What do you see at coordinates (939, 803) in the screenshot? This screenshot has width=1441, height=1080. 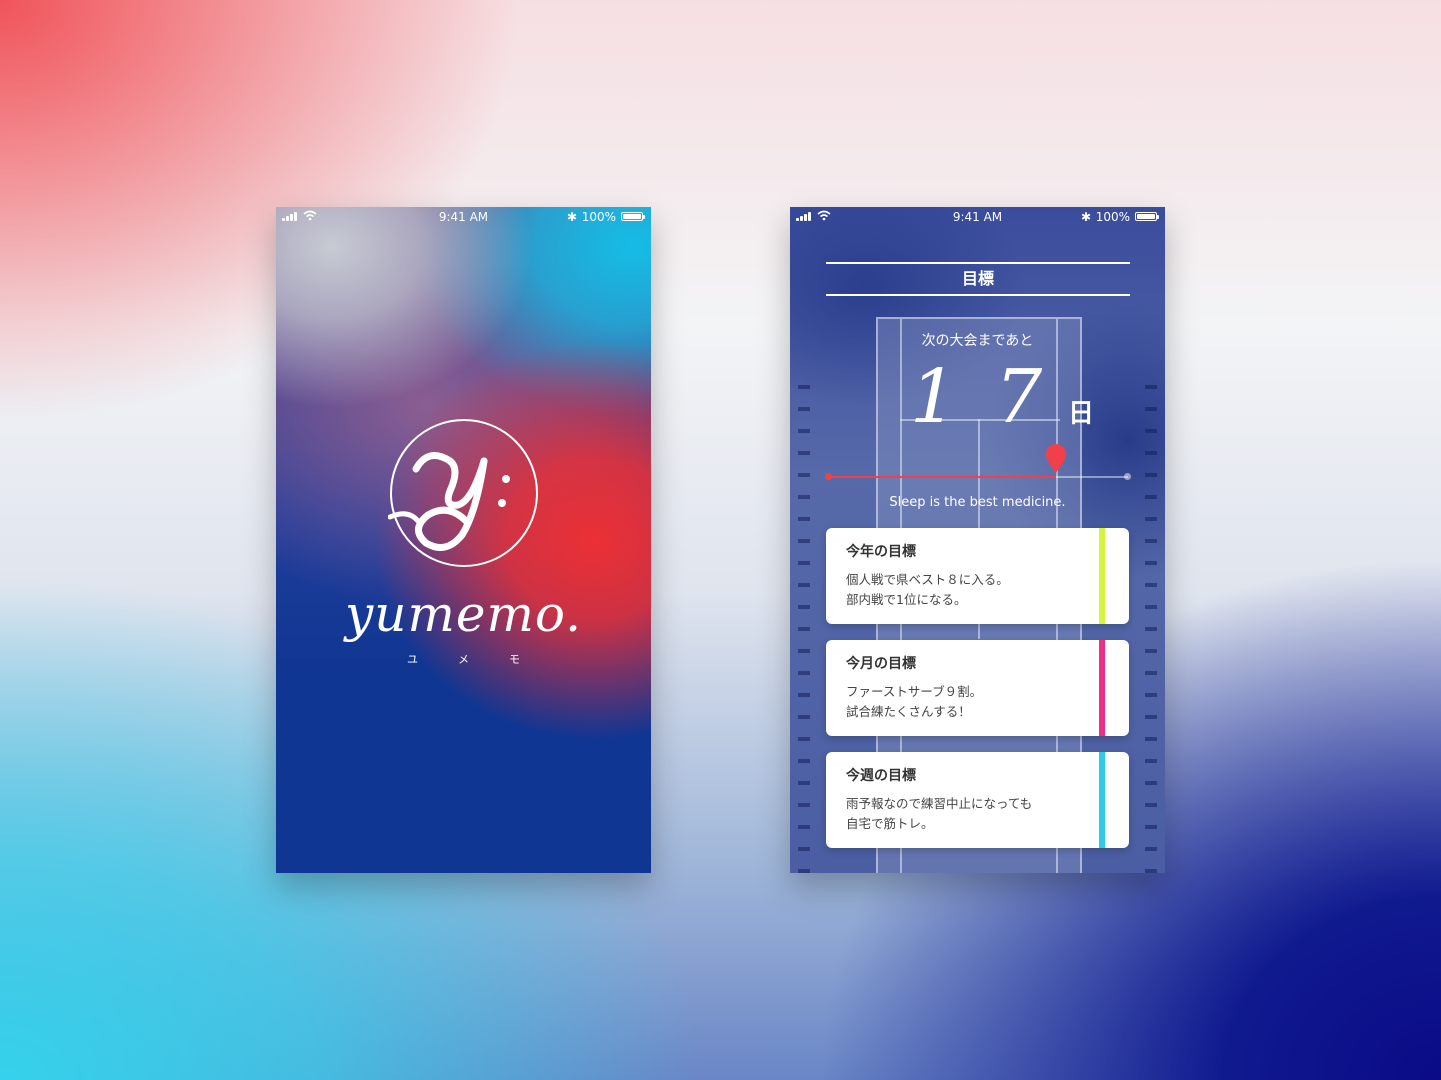 I see `goal-card-text: 雨予報なので練習中止になっても` at bounding box center [939, 803].